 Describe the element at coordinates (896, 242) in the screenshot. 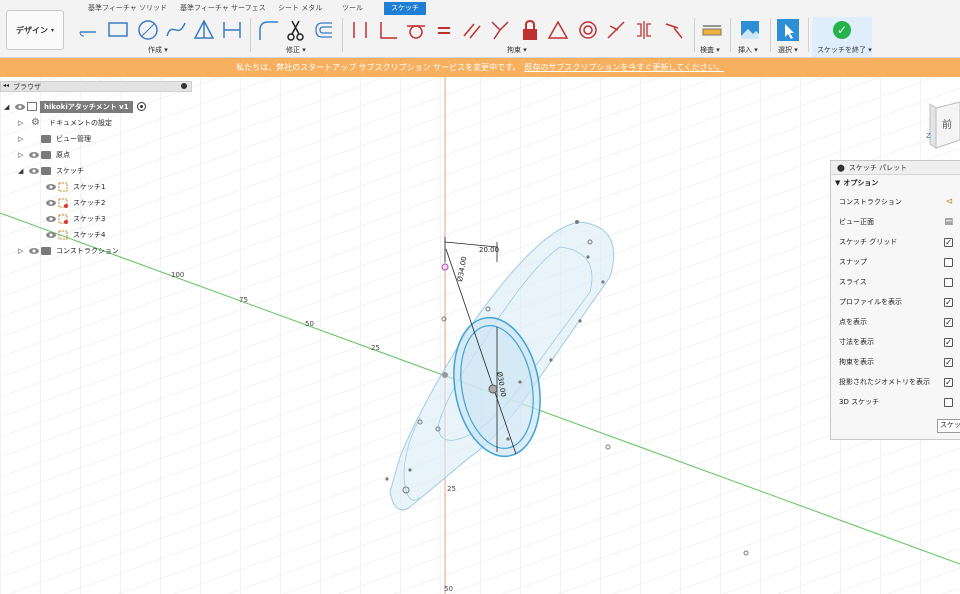

I see `palette-row: スケッチ グリッド ✓` at that location.